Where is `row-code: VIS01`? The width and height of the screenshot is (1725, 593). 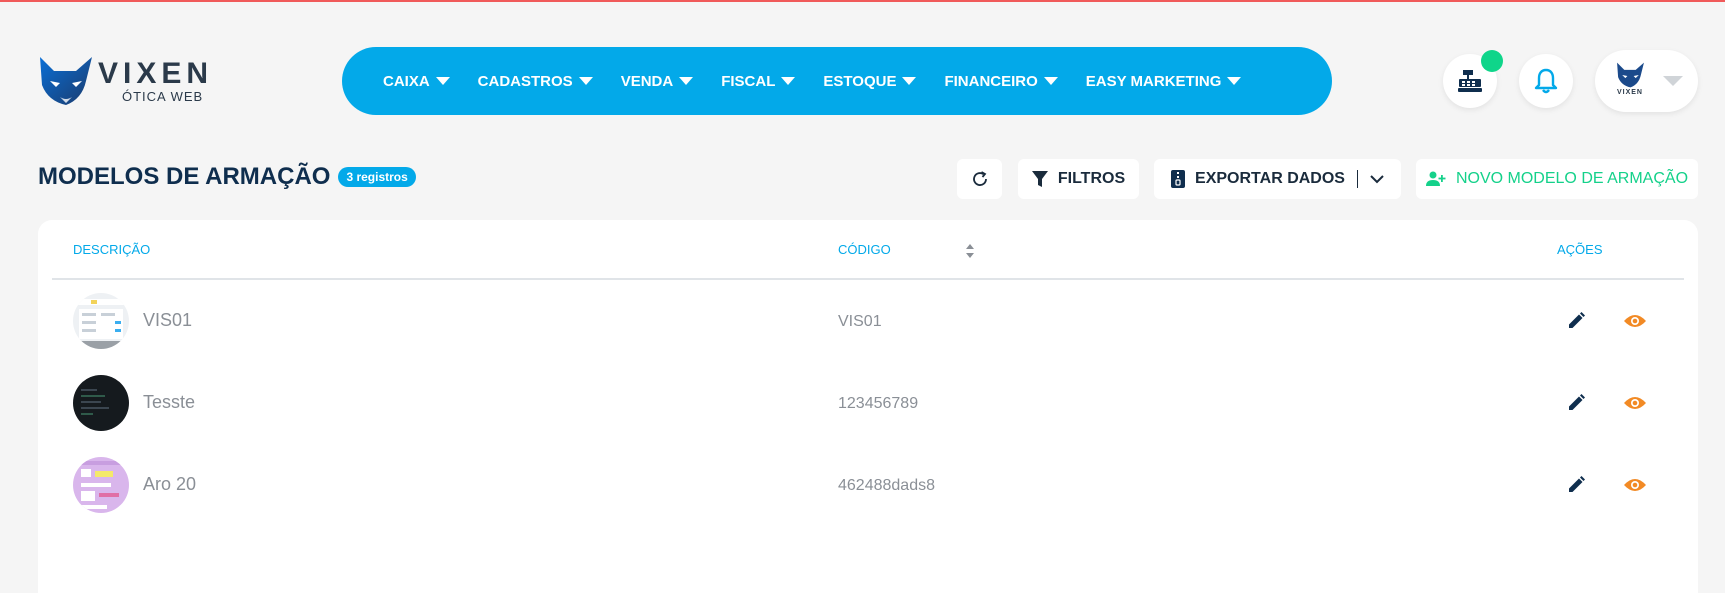
row-code: VIS01 is located at coordinates (860, 321).